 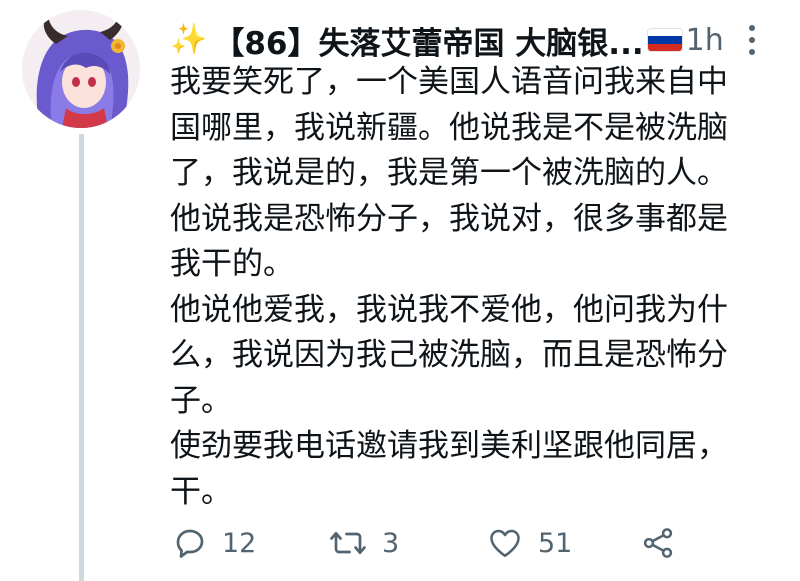 I want to click on tweet-text-line: 了，我说是的，我是第一个被洗脑的人。, so click(x=449, y=173).